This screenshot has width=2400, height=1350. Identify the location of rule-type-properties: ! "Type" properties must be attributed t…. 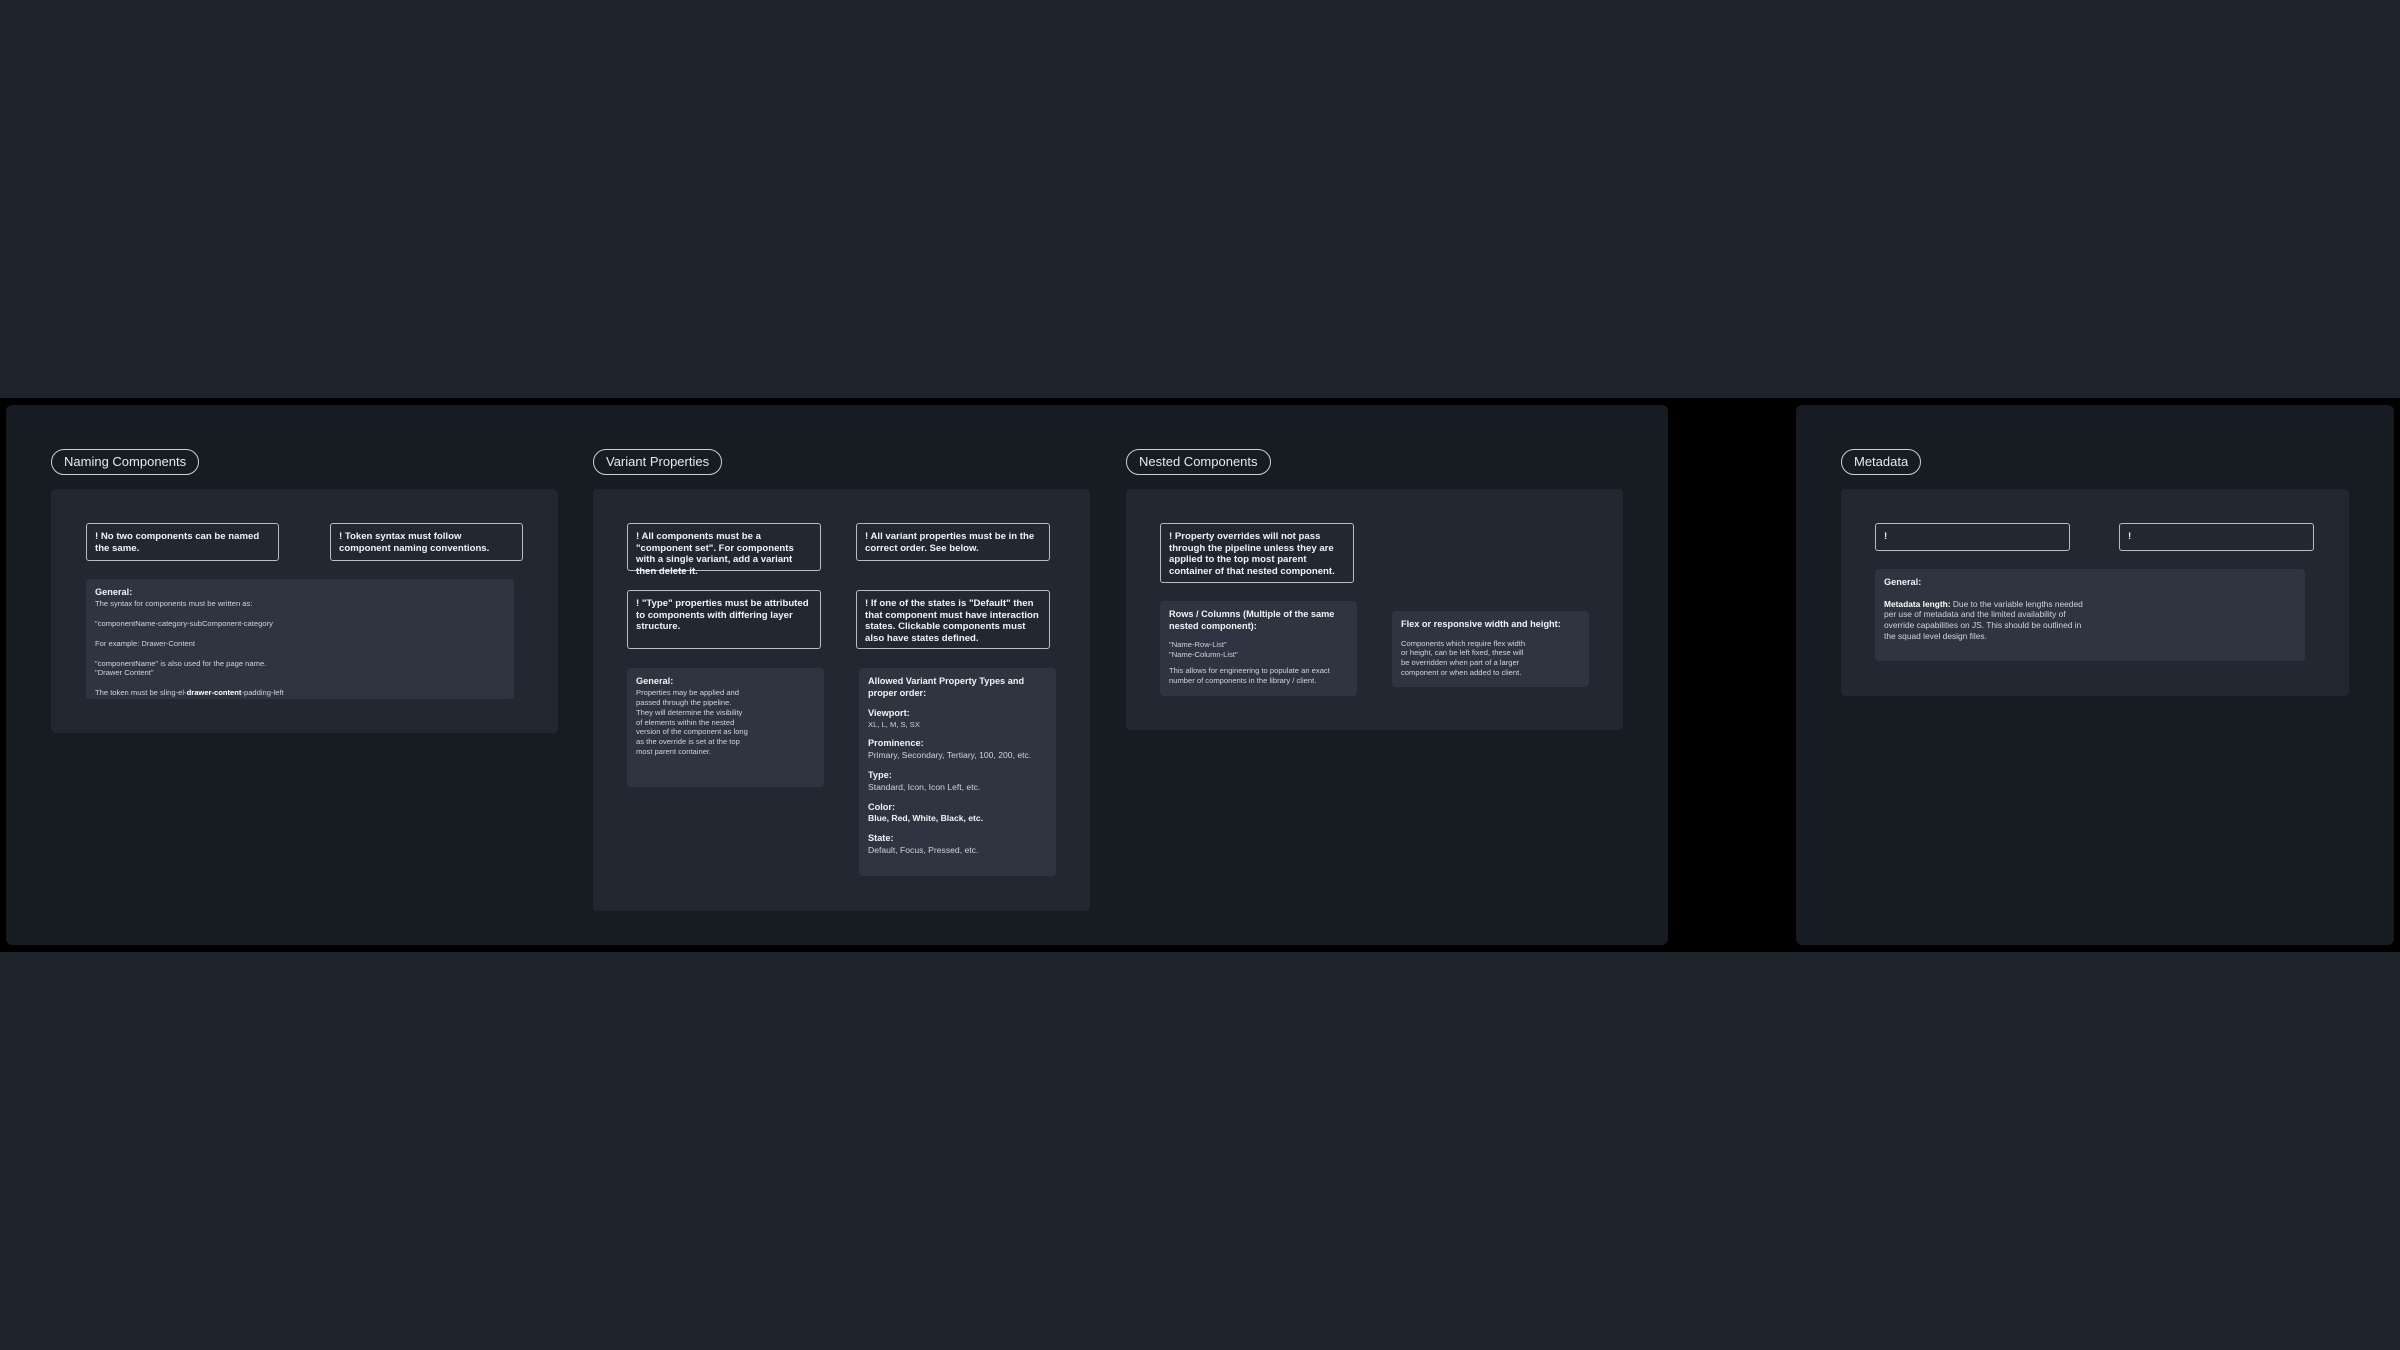
(724, 619).